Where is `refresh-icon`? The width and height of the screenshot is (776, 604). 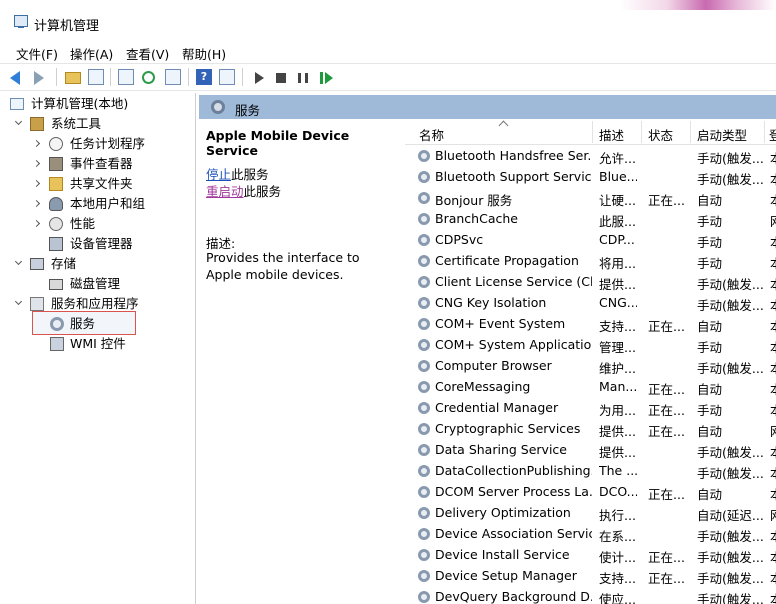 refresh-icon is located at coordinates (148, 77).